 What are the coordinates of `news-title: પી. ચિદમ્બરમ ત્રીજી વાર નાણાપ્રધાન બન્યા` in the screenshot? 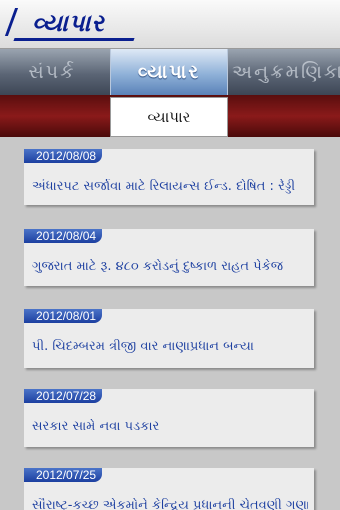 It's located at (170, 346).